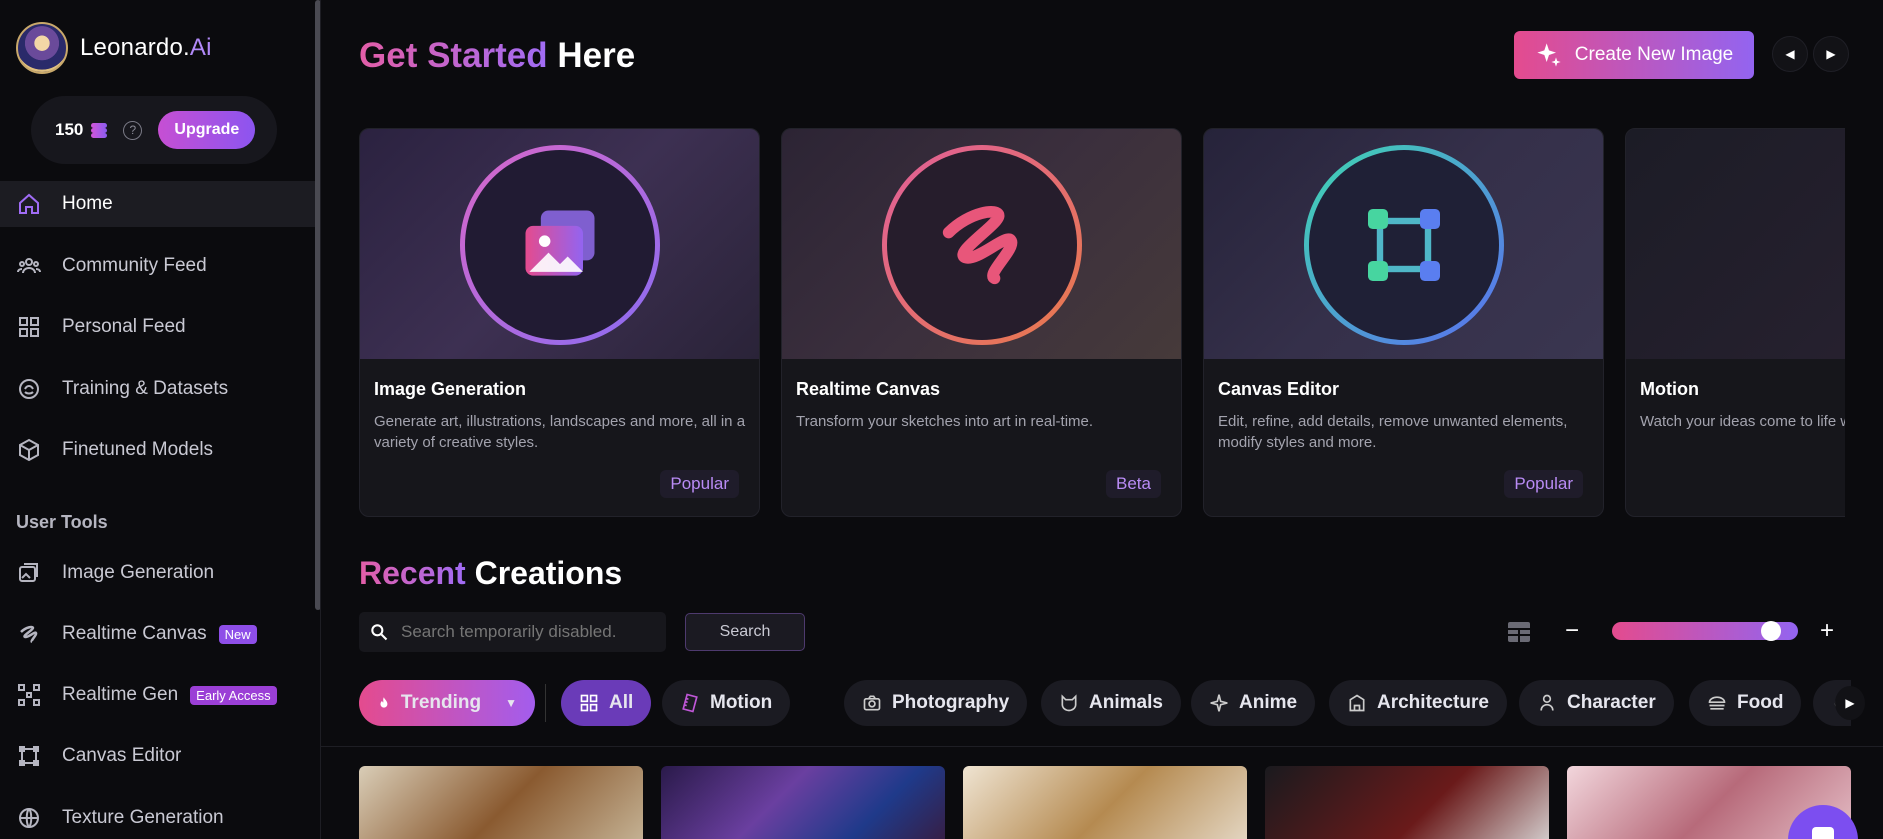 This screenshot has width=1883, height=839. What do you see at coordinates (124, 326) in the screenshot?
I see `sidebar-item-label: Personal Feed` at bounding box center [124, 326].